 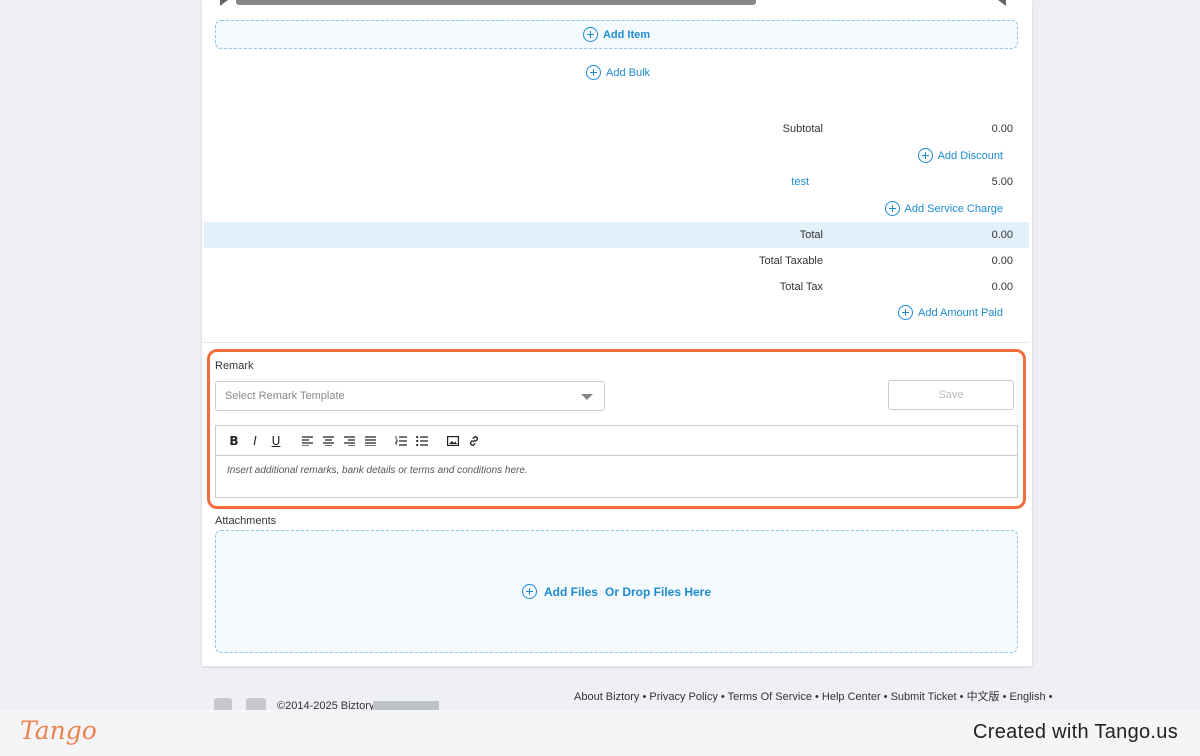 I want to click on total-taxable-row: Total Taxable 0.00, so click(x=616, y=261).